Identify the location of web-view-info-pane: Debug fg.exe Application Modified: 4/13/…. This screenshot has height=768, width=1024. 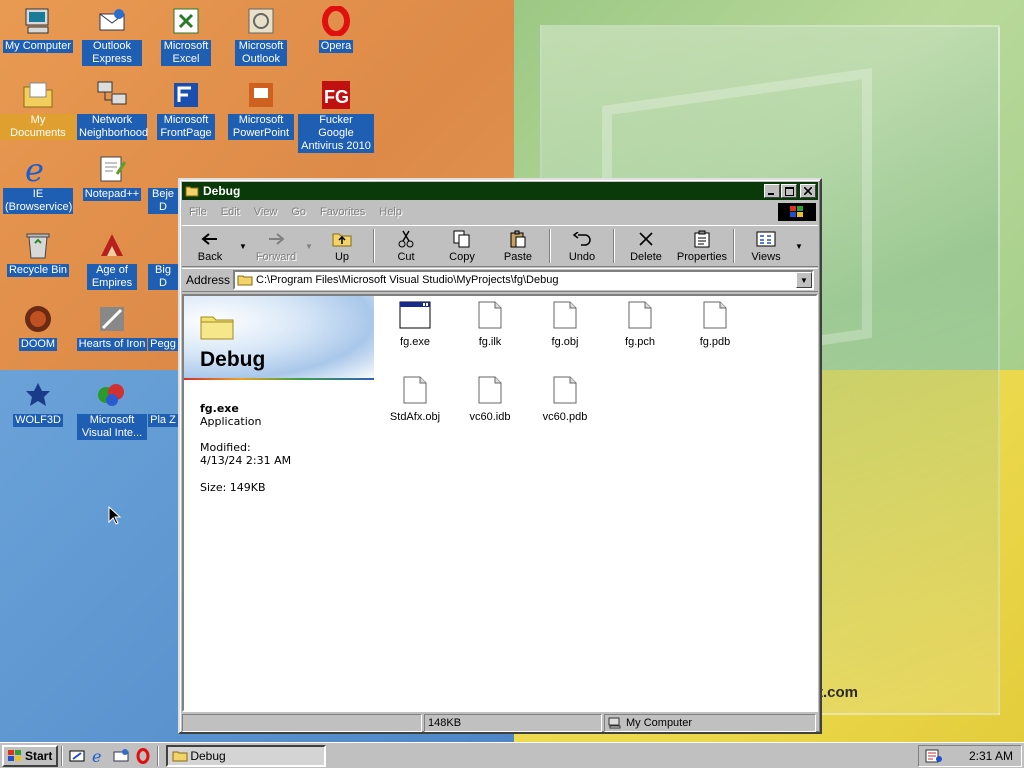
(279, 503).